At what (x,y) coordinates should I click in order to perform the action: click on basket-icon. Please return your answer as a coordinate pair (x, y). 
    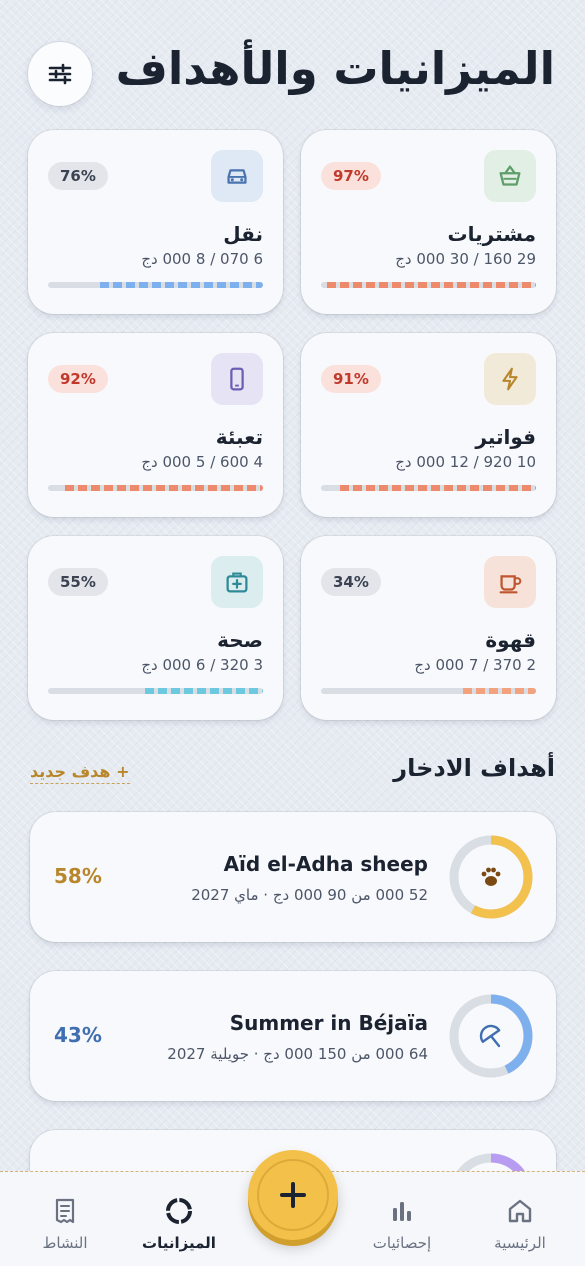
    Looking at the image, I should click on (510, 175).